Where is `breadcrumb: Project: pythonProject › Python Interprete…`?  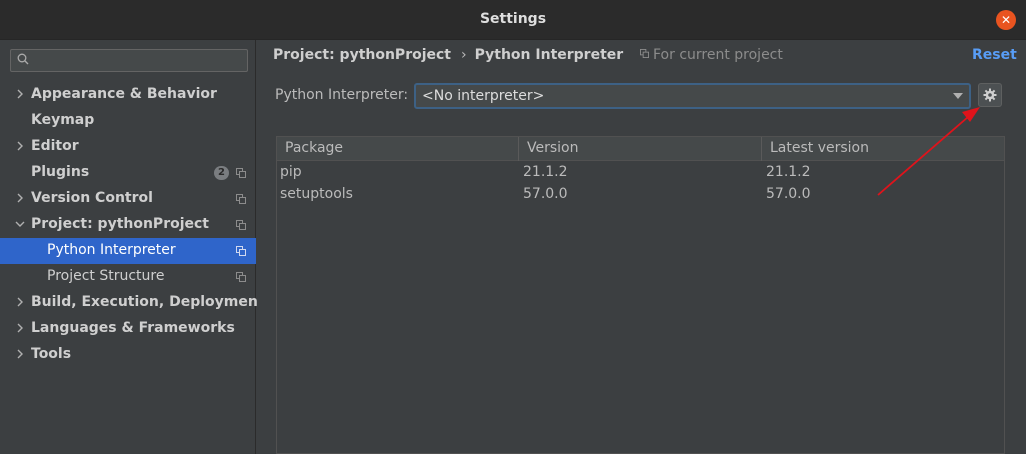
breadcrumb: Project: pythonProject › Python Interprete… is located at coordinates (448, 57).